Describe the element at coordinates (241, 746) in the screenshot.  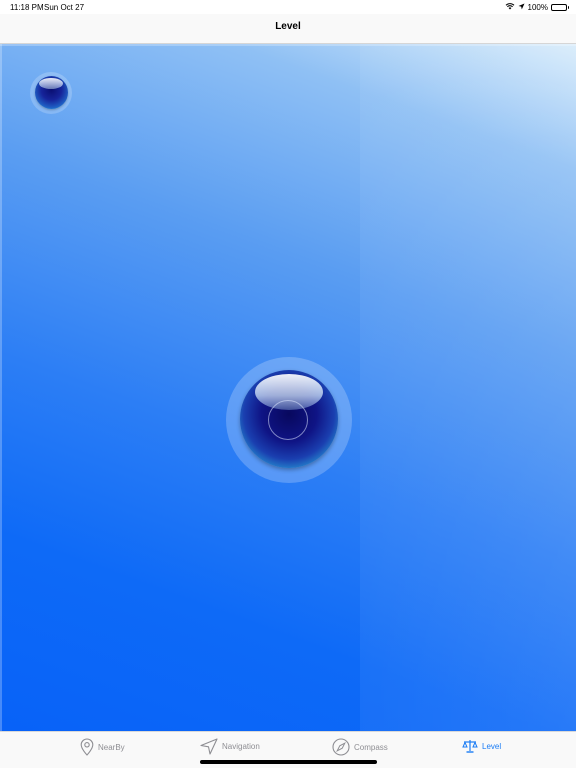
I see `tab-label: Navigation` at that location.